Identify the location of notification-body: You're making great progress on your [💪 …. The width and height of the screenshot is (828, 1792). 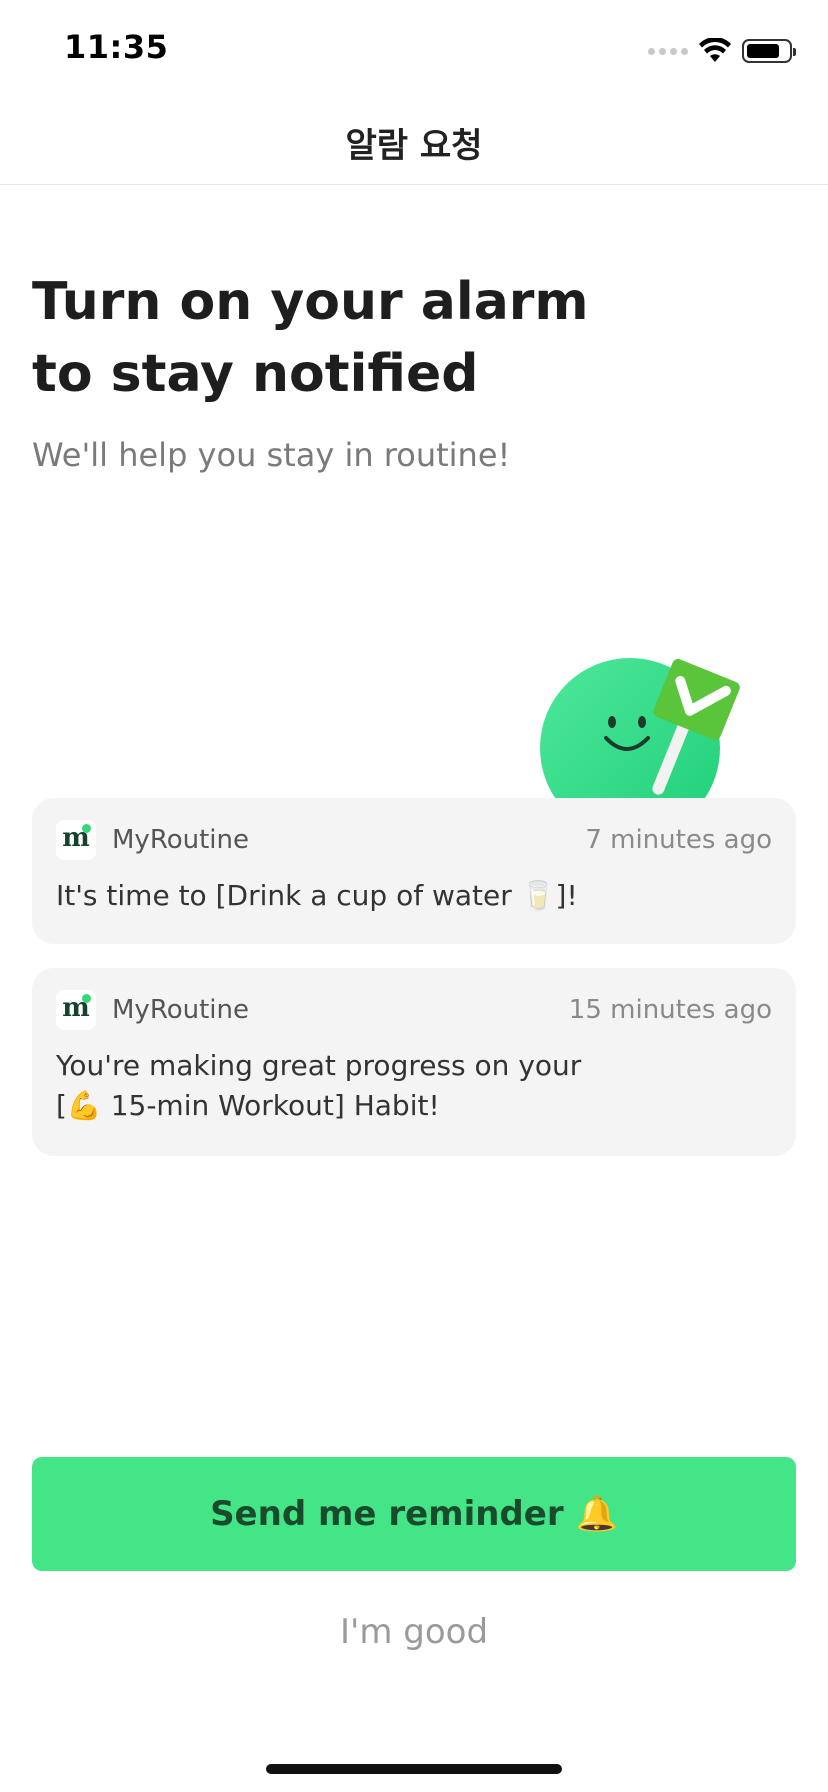
(414, 1086).